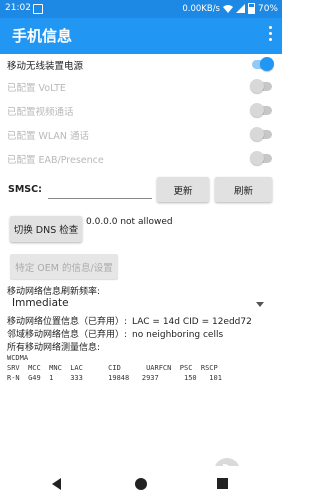 This screenshot has width=320, height=500. Describe the element at coordinates (45, 66) in the screenshot. I see `toggle-label: 移动无线装置电源` at that location.